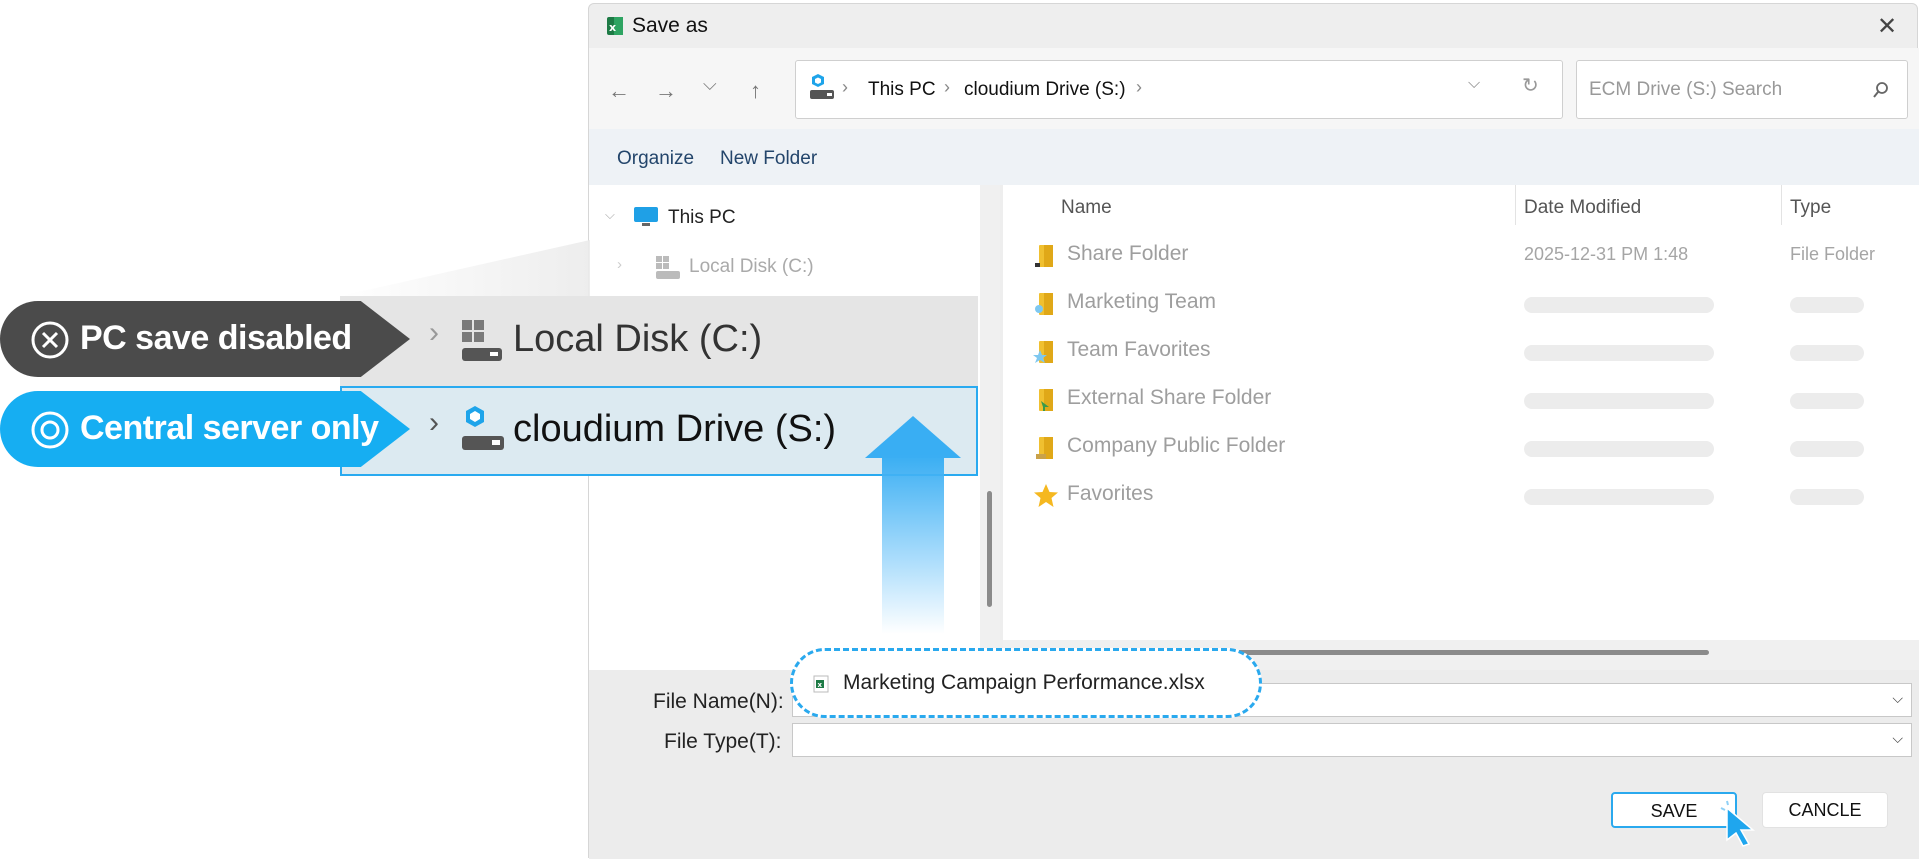 This screenshot has height=859, width=1920. What do you see at coordinates (1738, 823) in the screenshot?
I see `cursor-pointer-icon` at bounding box center [1738, 823].